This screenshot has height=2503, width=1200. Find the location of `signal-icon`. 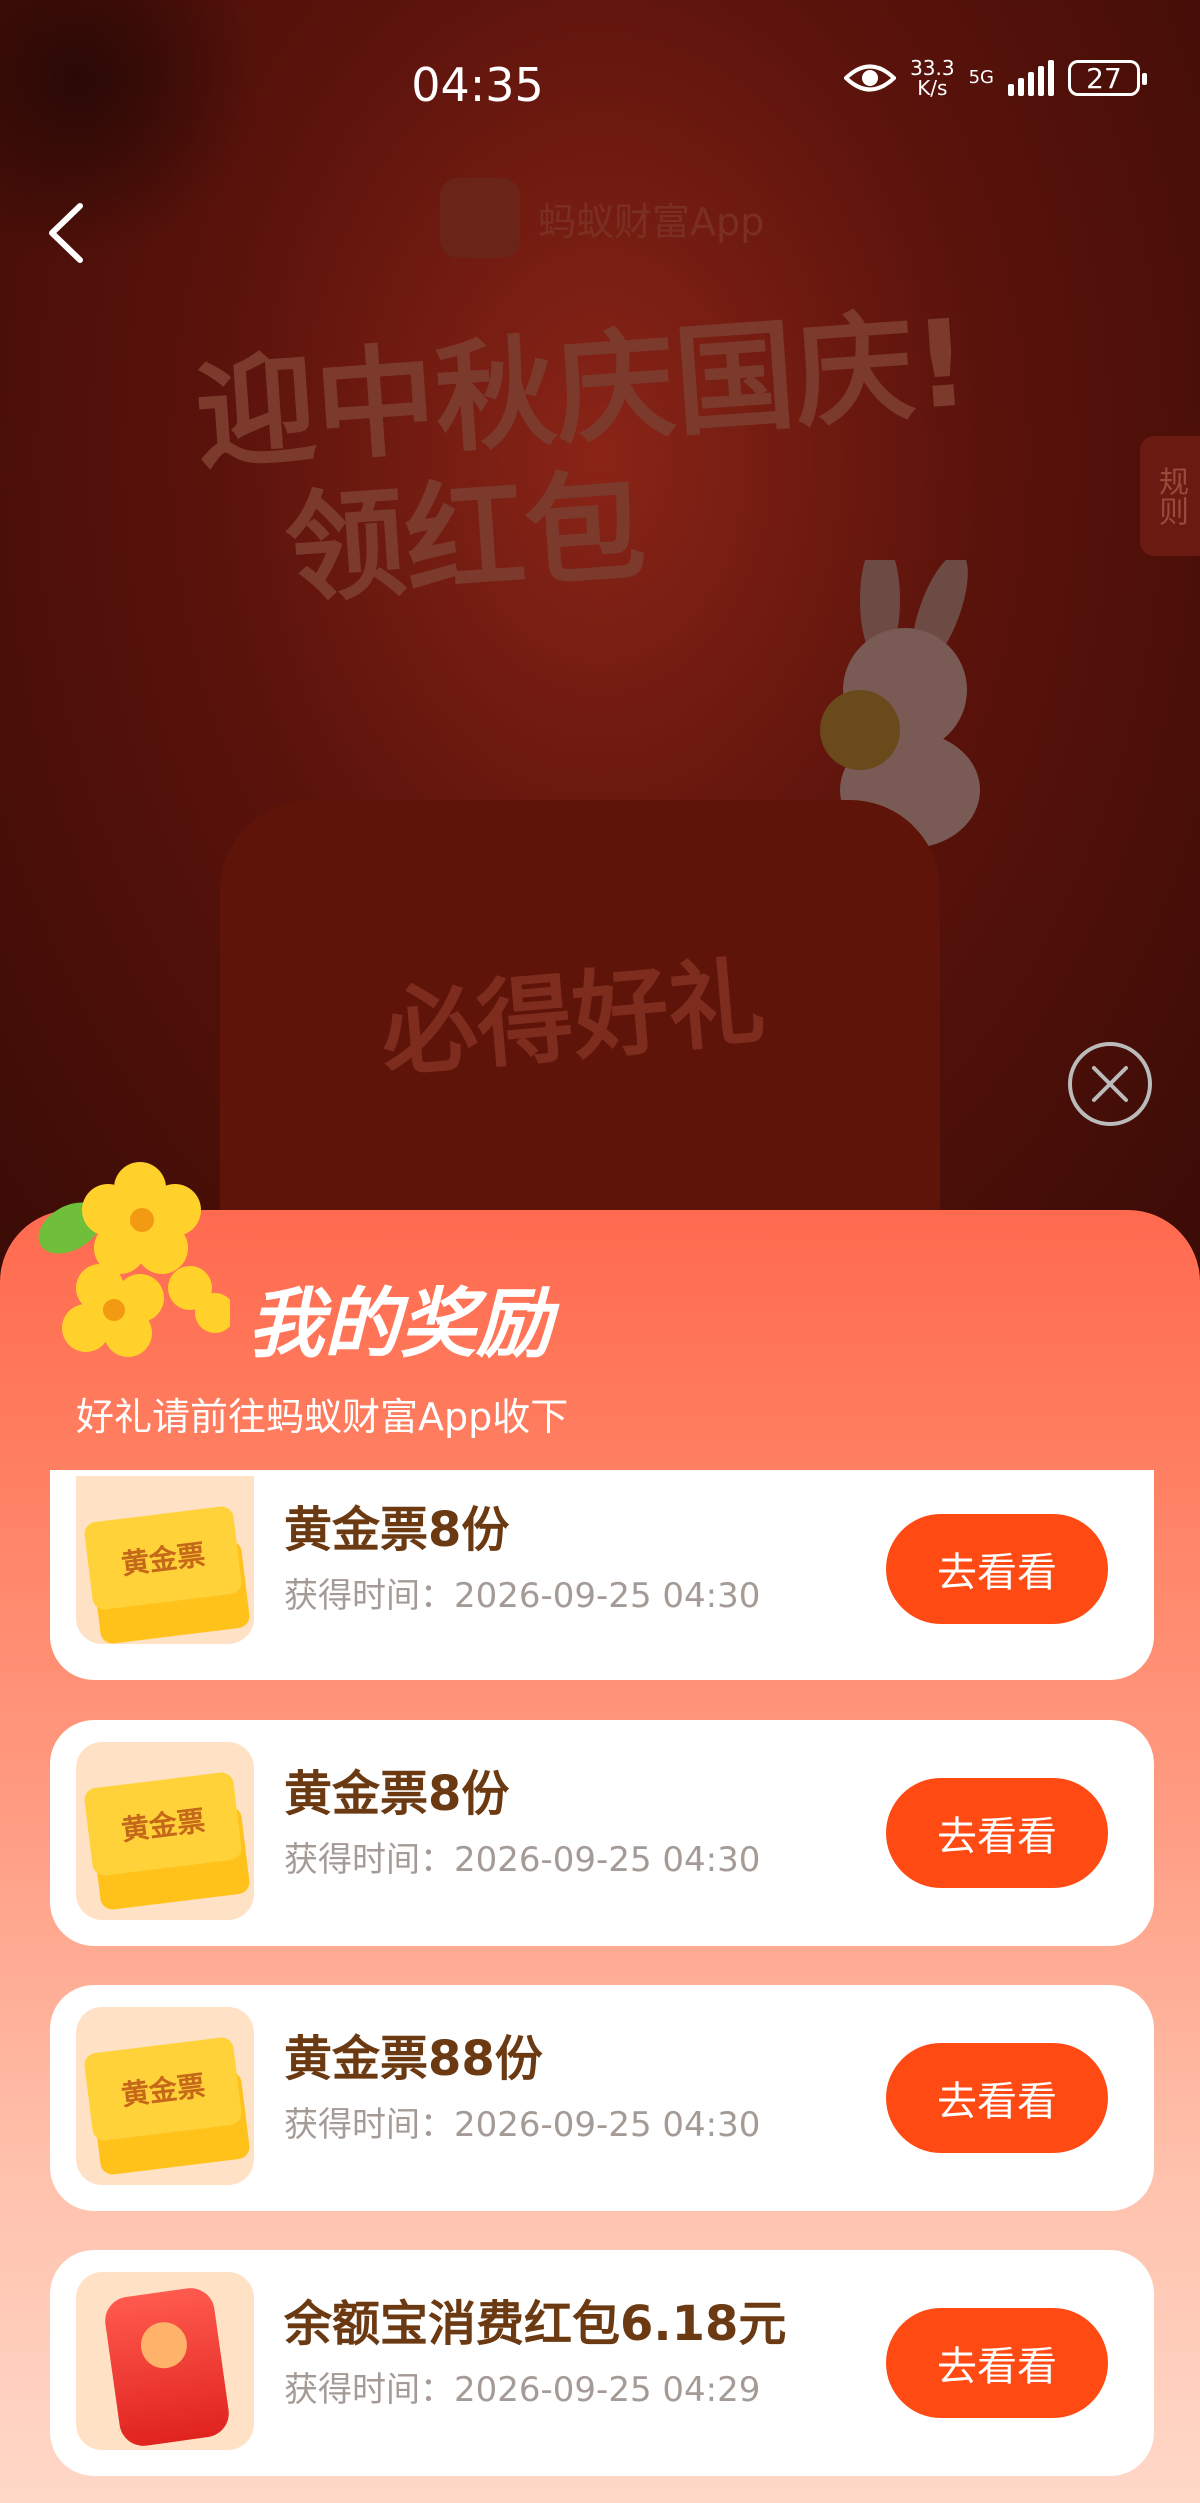

signal-icon is located at coordinates (1031, 78).